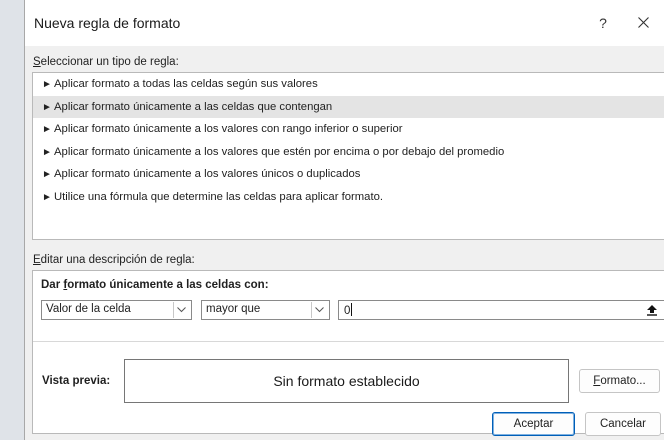  Describe the element at coordinates (116, 310) in the screenshot. I see `cell-value-dropdown: Valor de la celda` at that location.